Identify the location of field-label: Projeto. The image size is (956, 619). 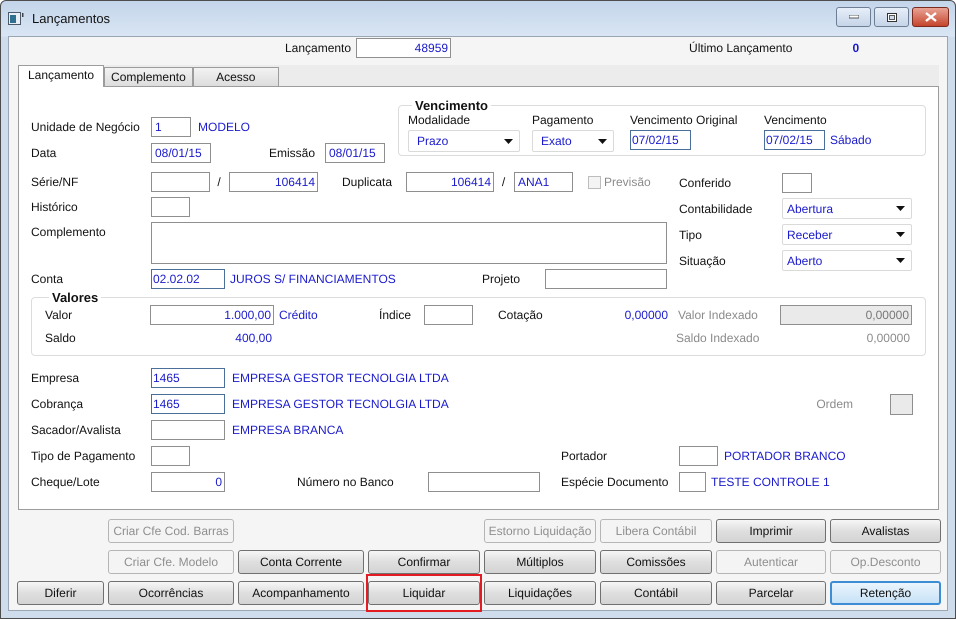
(502, 279).